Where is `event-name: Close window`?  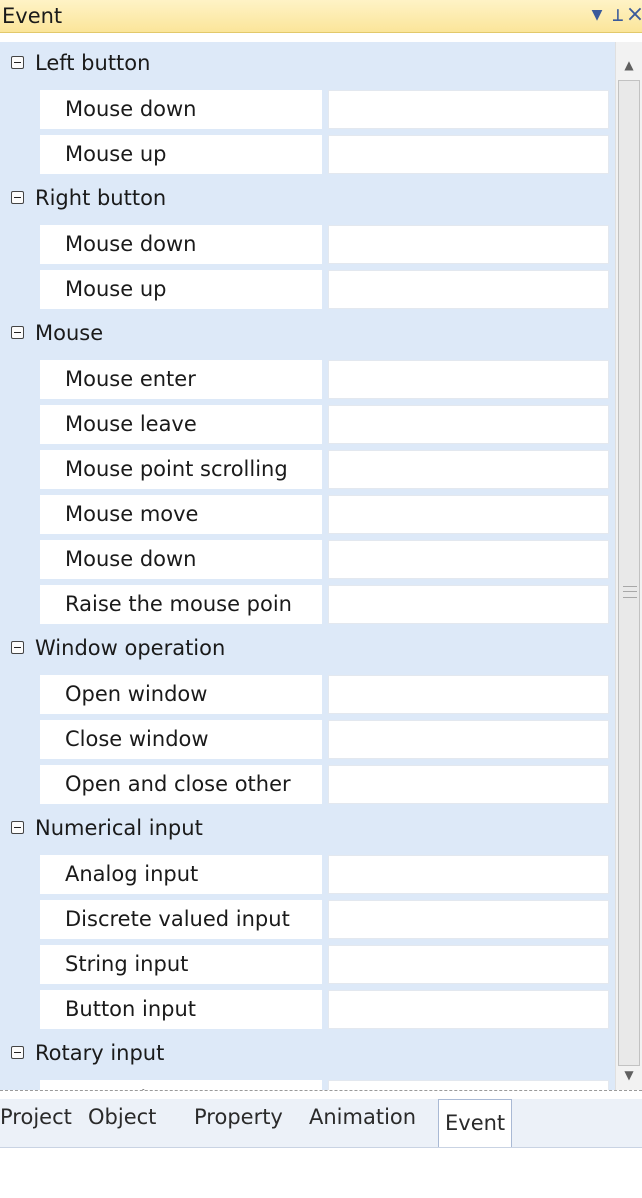 event-name: Close window is located at coordinates (181, 739).